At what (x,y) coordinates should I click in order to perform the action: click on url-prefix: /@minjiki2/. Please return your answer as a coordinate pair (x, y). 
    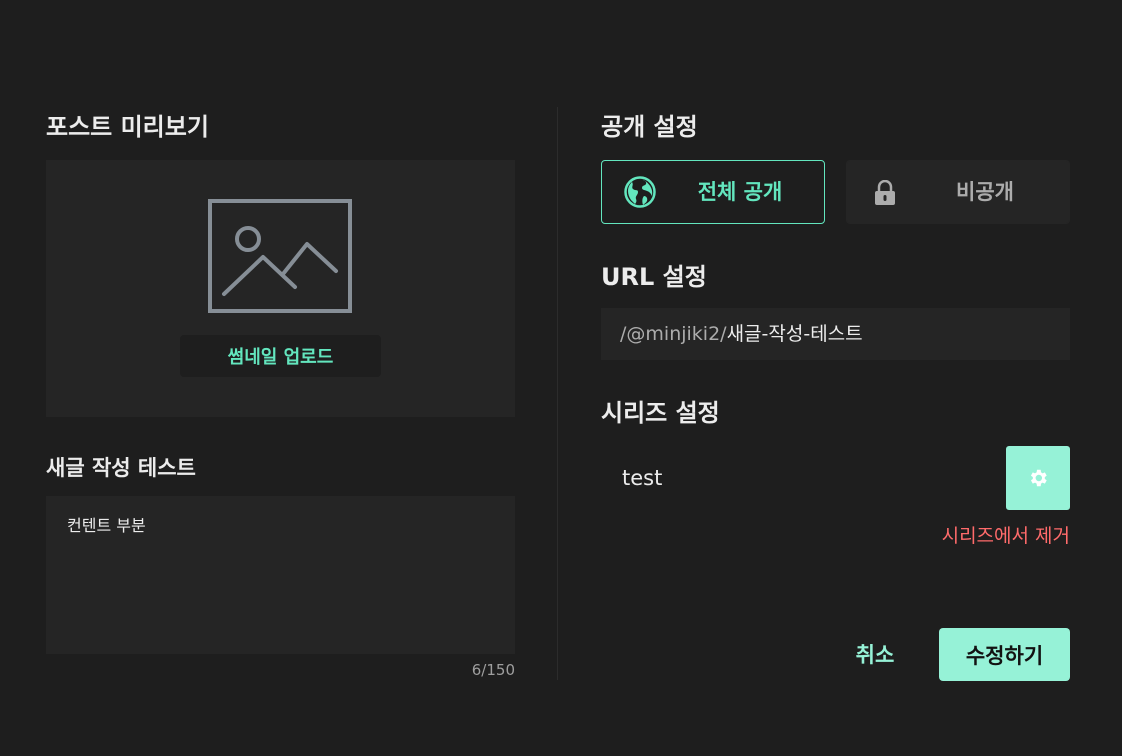
    Looking at the image, I should click on (673, 334).